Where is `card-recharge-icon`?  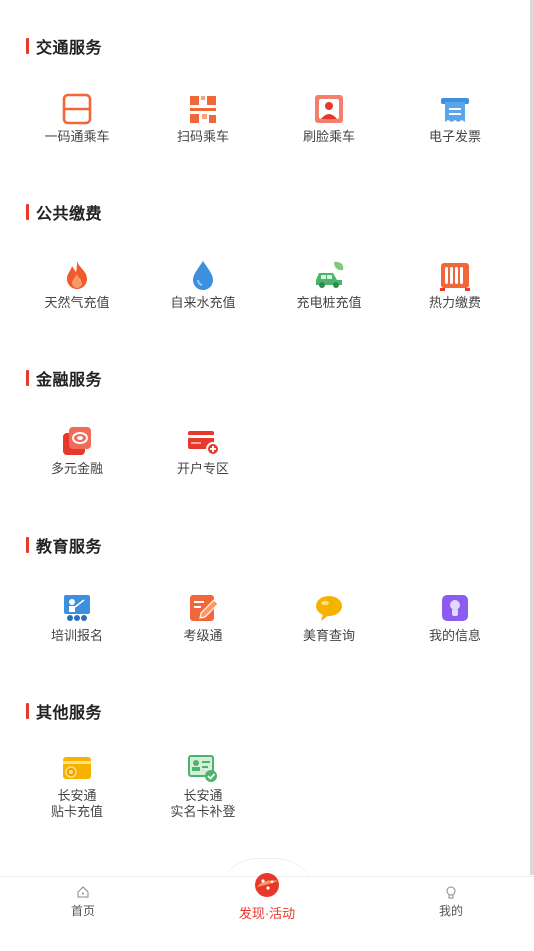 card-recharge-icon is located at coordinates (77, 768).